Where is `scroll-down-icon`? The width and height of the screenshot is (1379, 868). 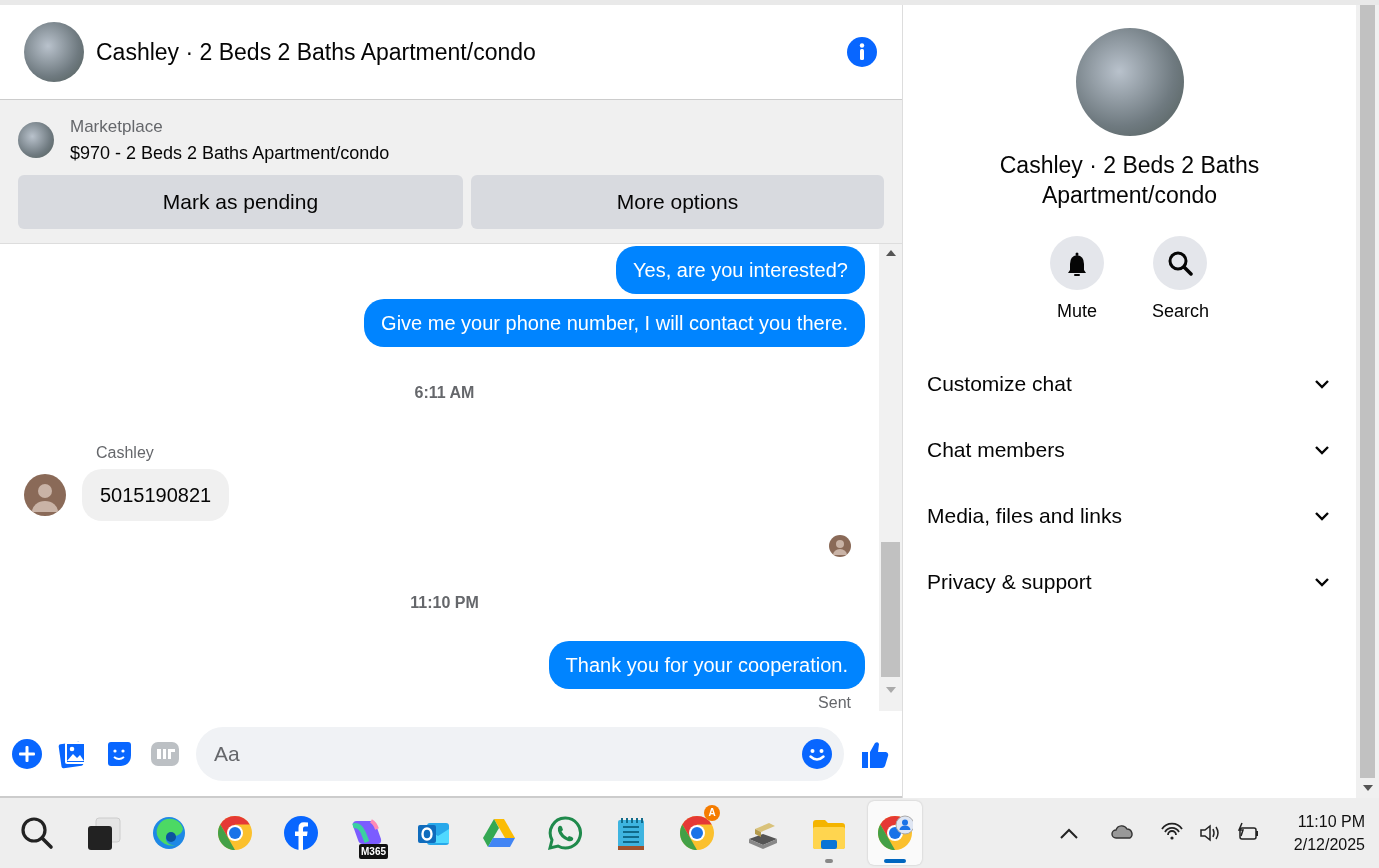 scroll-down-icon is located at coordinates (1367, 788).